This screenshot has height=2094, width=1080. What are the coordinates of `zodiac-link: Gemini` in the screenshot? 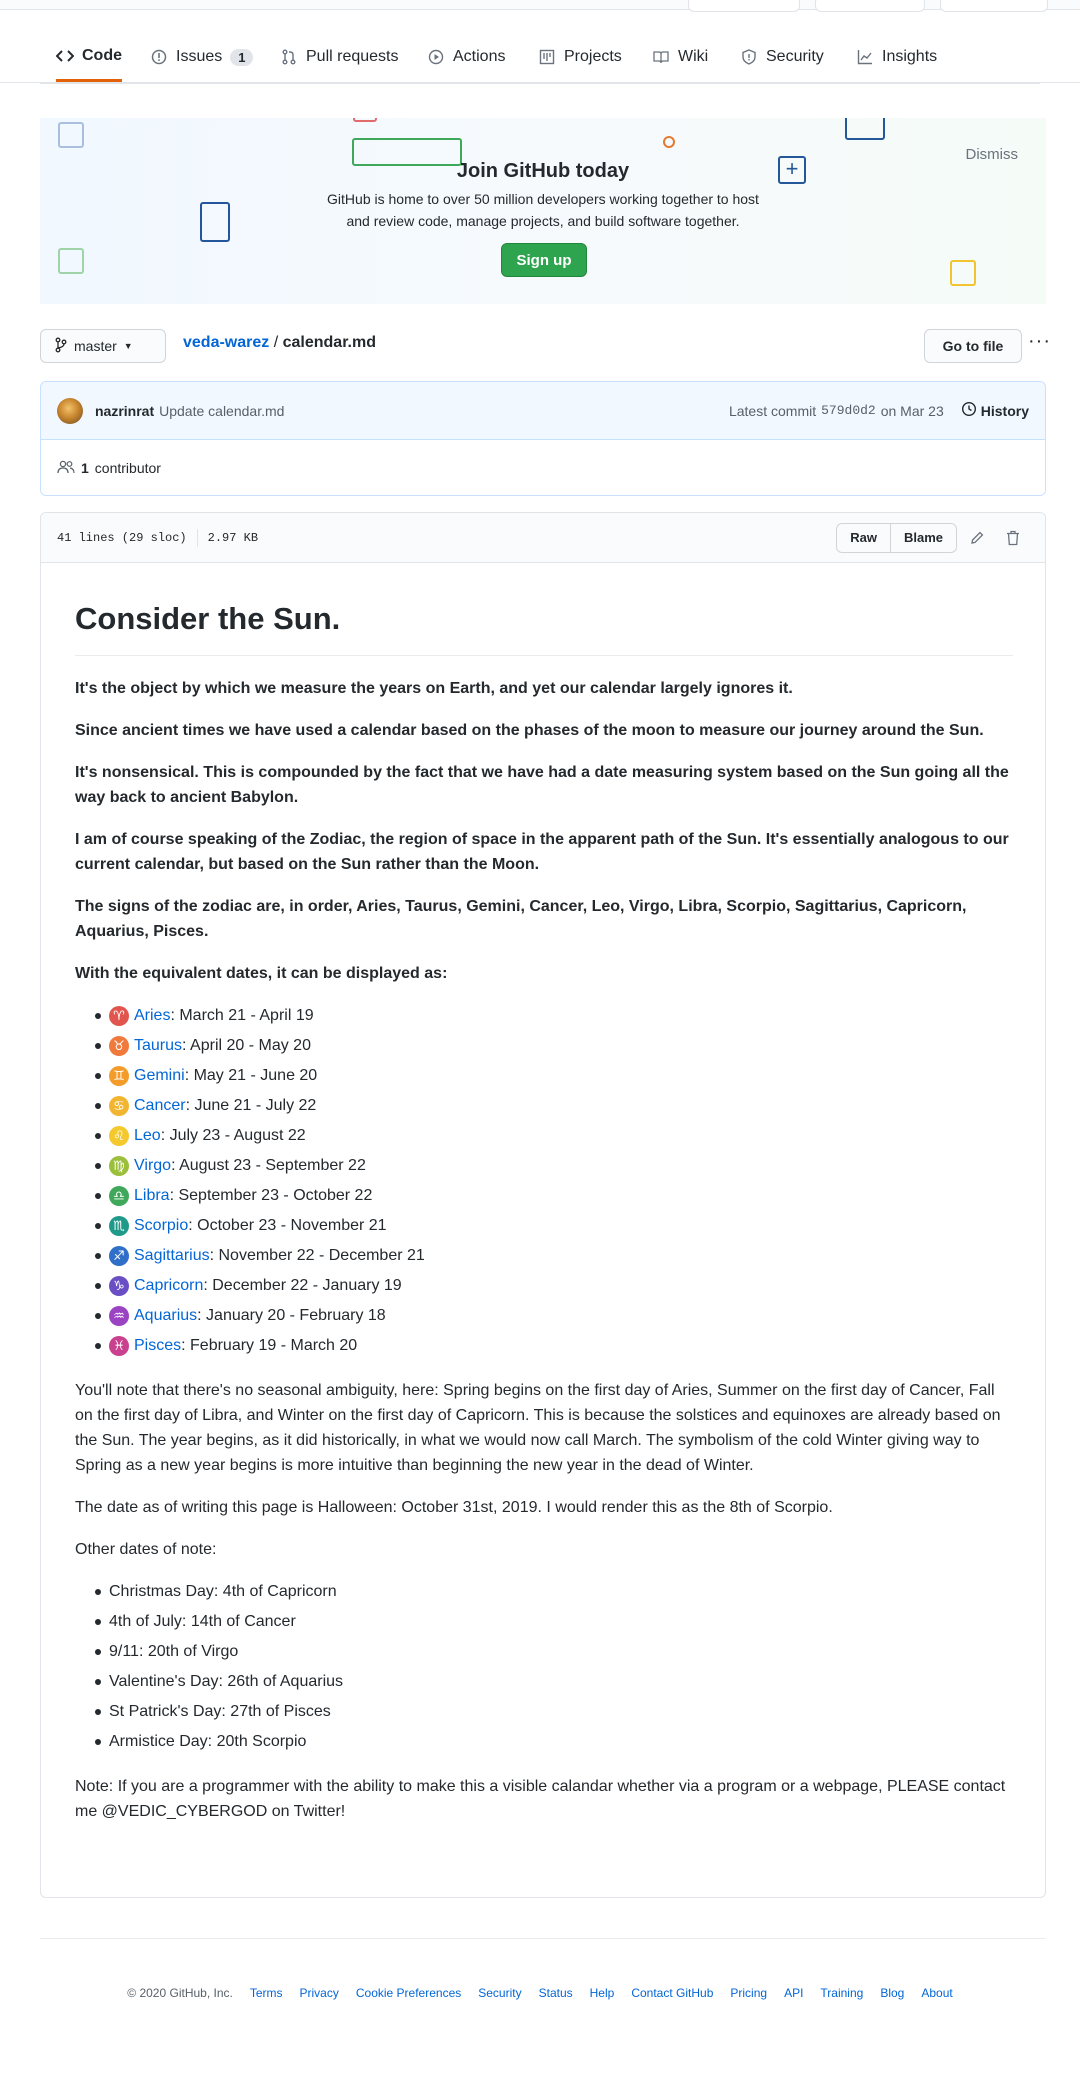 It's located at (159, 1076).